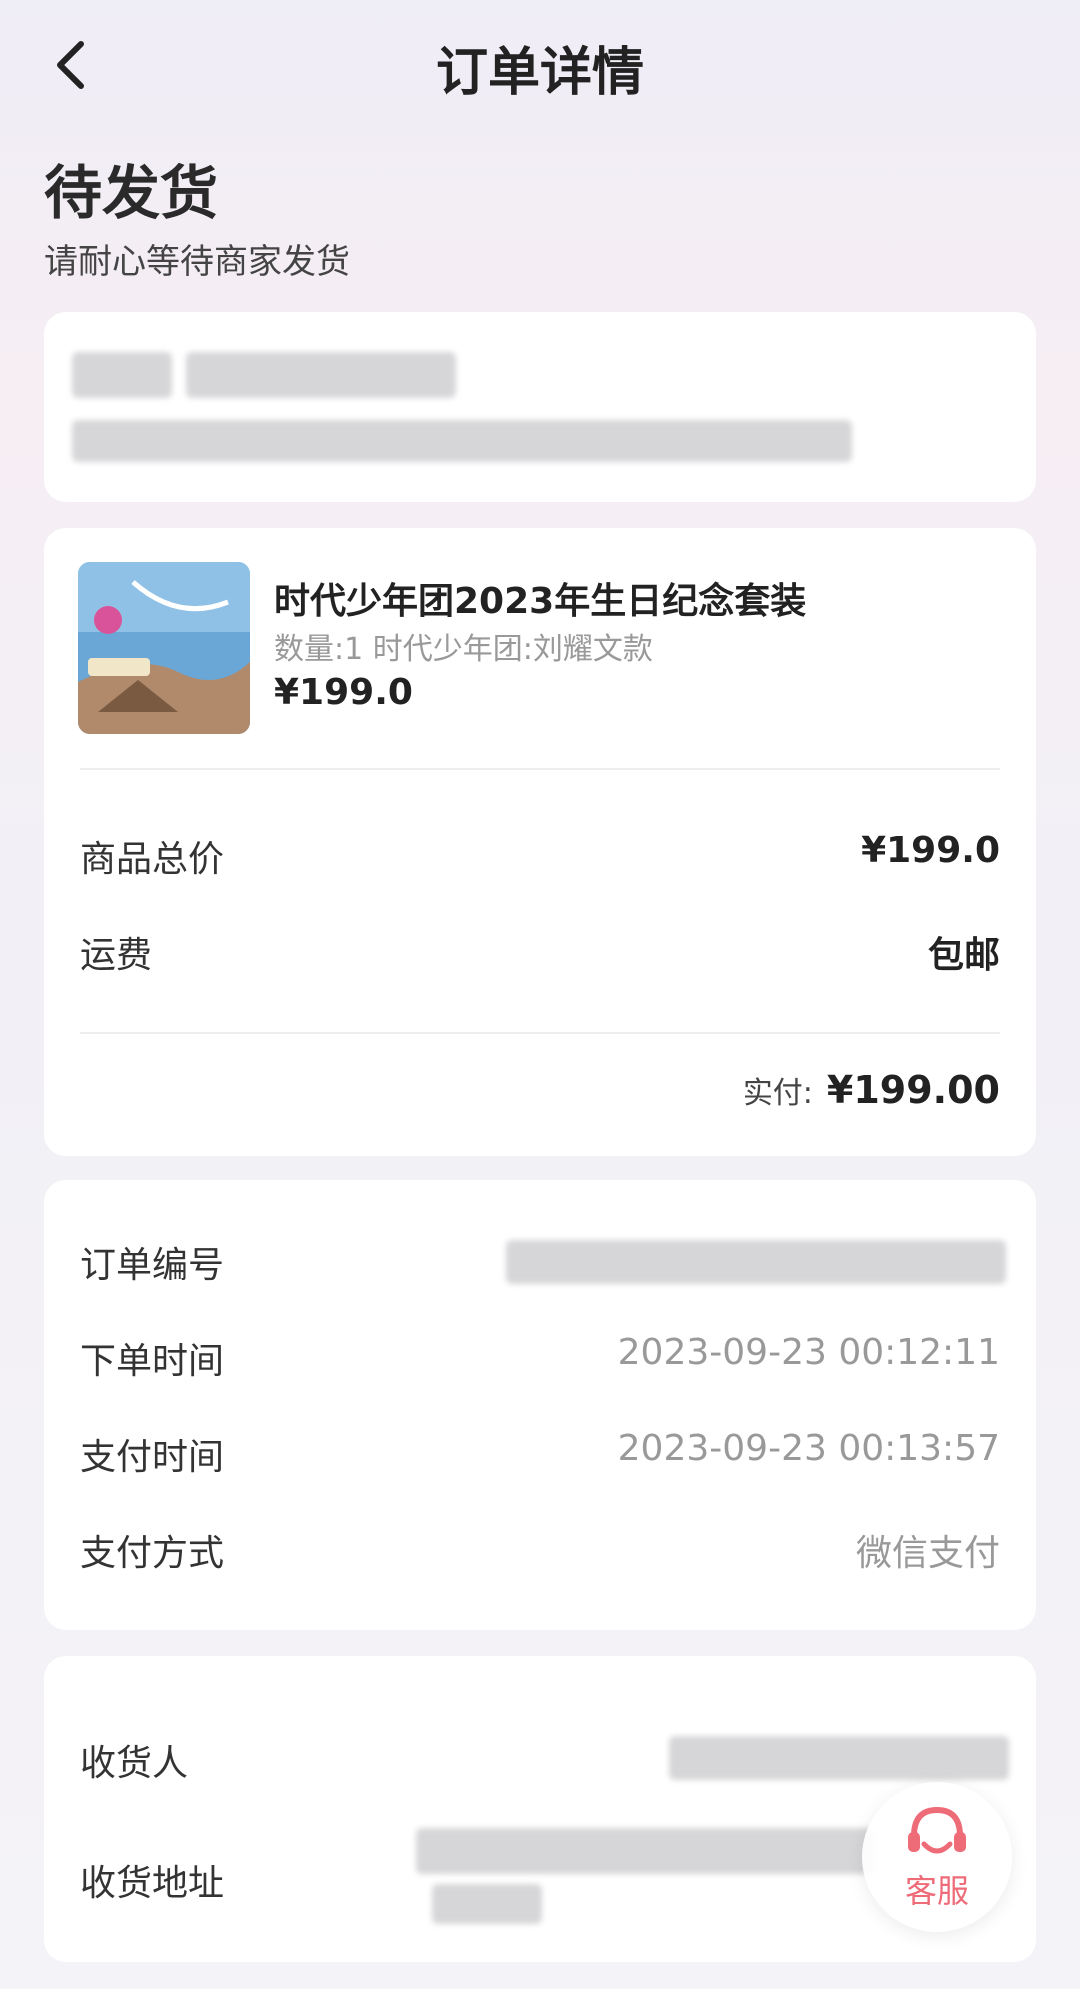 The image size is (1080, 1989). I want to click on goods-total-value: ¥199.0, so click(930, 850).